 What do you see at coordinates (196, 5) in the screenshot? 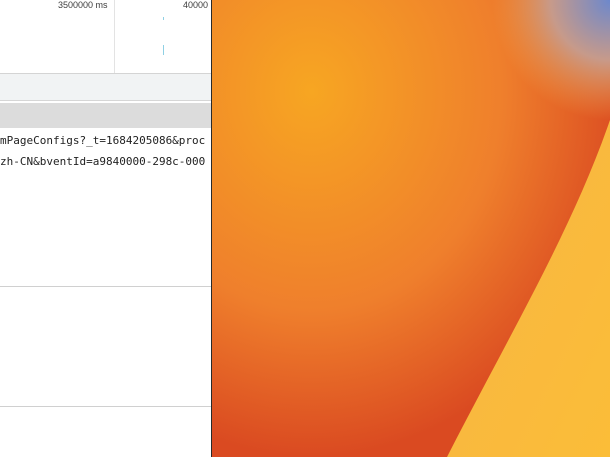
I see `timeline-tick-label: 40000` at bounding box center [196, 5].